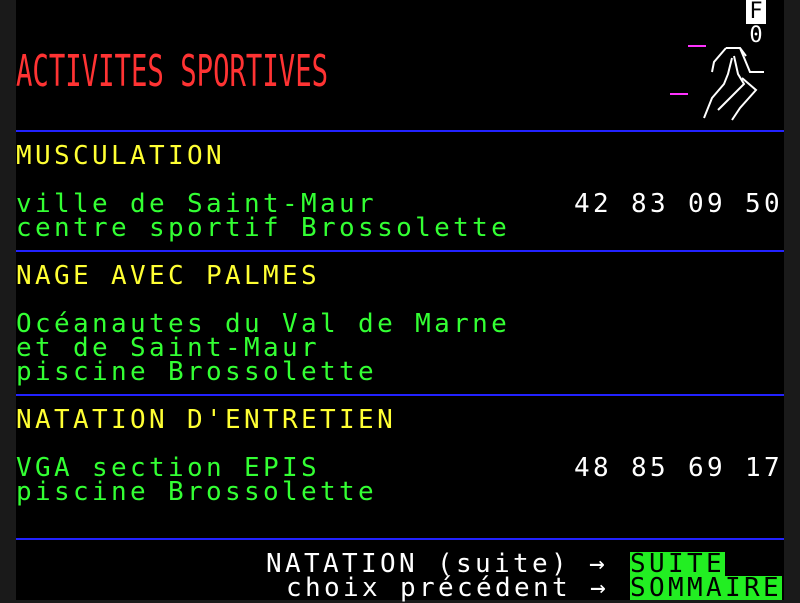 The image size is (800, 603). Describe the element at coordinates (448, 588) in the screenshot. I see `previous-choice-label: choix précédent →` at that location.